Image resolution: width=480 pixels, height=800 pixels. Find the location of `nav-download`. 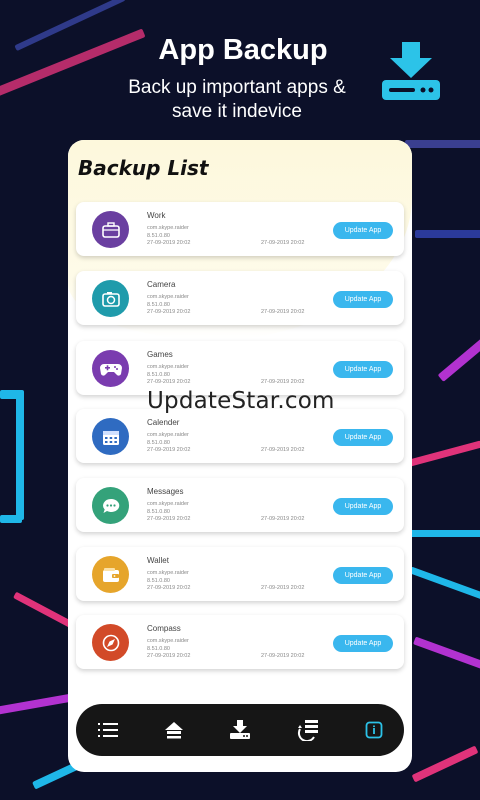

nav-download is located at coordinates (240, 730).